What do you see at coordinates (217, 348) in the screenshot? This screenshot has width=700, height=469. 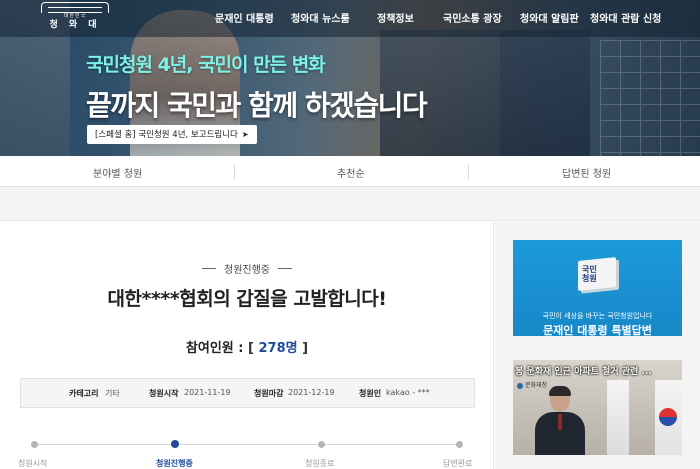 I see `count-label: 참여인원 :` at bounding box center [217, 348].